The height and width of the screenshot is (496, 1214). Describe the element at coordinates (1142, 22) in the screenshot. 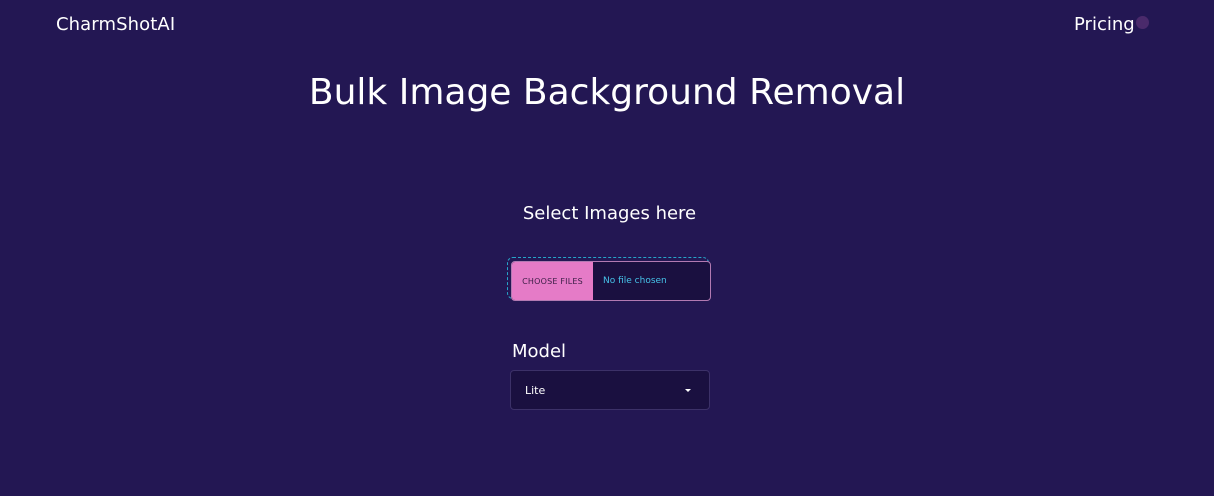

I see `notification-dot-icon` at that location.